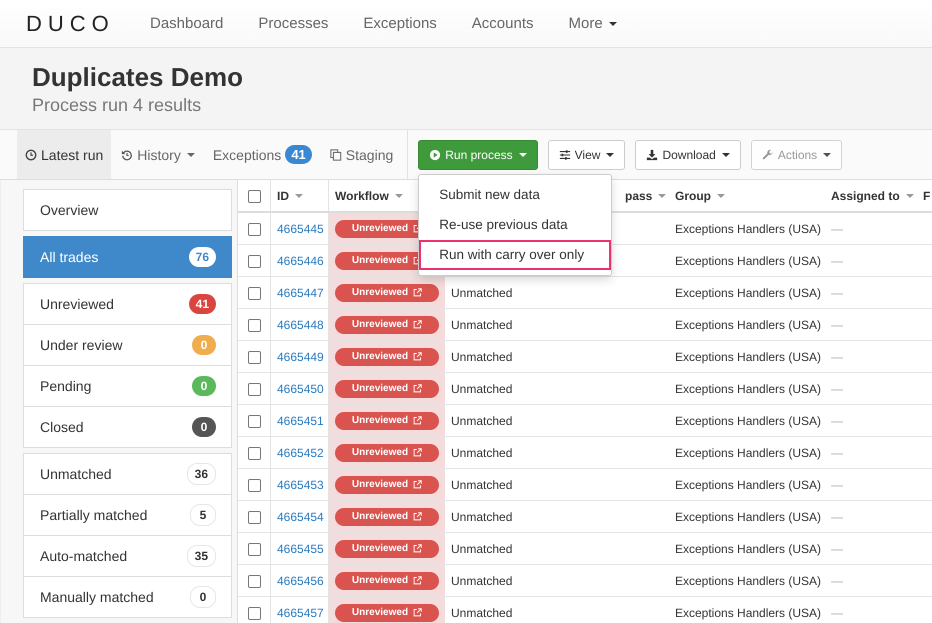 Image resolution: width=932 pixels, height=623 pixels. Describe the element at coordinates (254, 196) in the screenshot. I see `select-all-checkbox` at that location.